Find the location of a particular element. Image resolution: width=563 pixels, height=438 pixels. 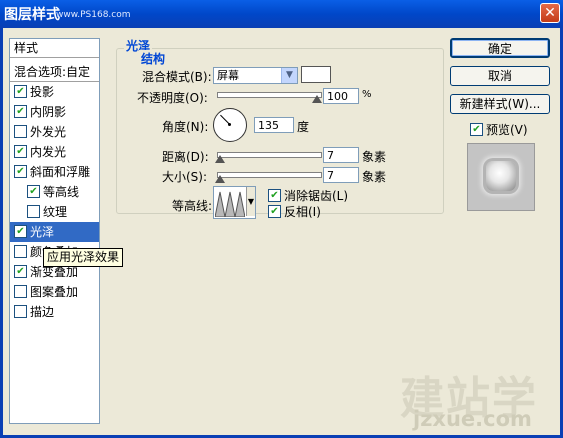

size-input: 7 is located at coordinates (341, 175).